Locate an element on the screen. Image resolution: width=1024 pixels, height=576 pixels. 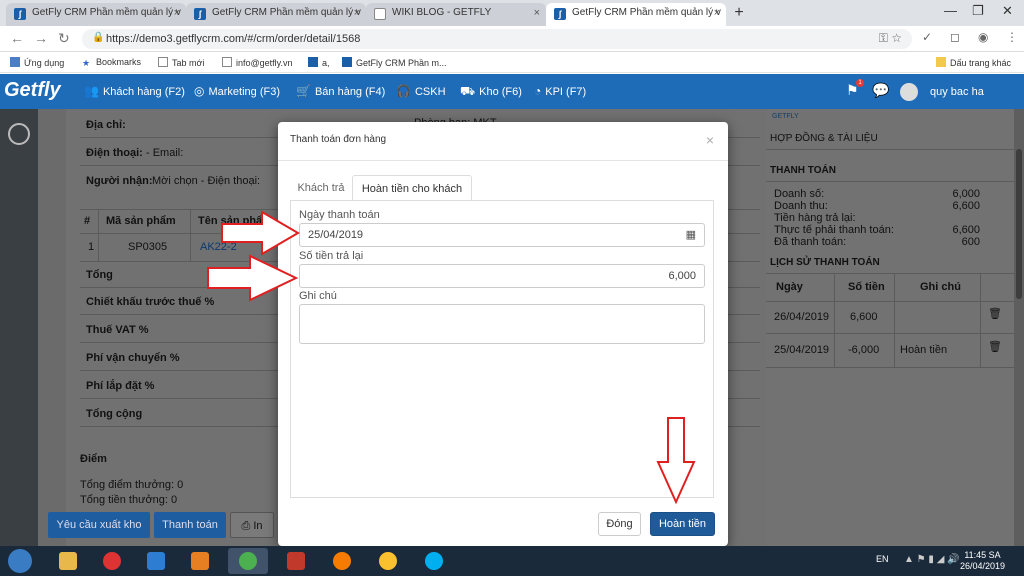
taskbar-app-red is located at coordinates (112, 561).